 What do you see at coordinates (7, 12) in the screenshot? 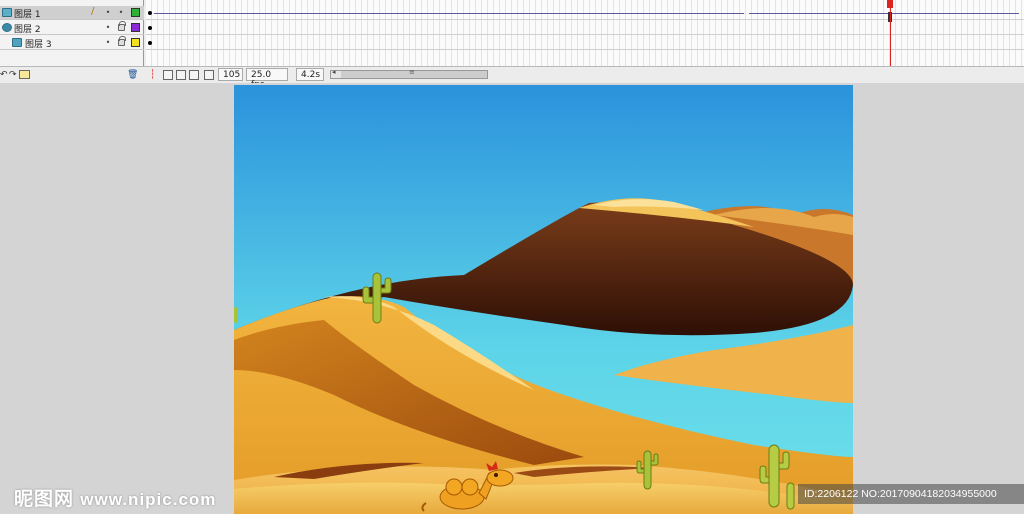
I see `layer-icon` at bounding box center [7, 12].